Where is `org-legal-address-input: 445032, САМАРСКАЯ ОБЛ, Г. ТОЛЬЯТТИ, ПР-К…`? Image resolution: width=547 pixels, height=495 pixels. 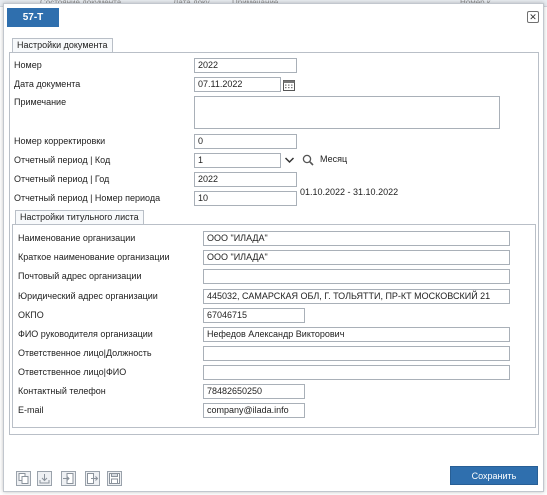
org-legal-address-input: 445032, САМАРСКАЯ ОБЛ, Г. ТОЛЬЯТТИ, ПР-К… is located at coordinates (356, 296).